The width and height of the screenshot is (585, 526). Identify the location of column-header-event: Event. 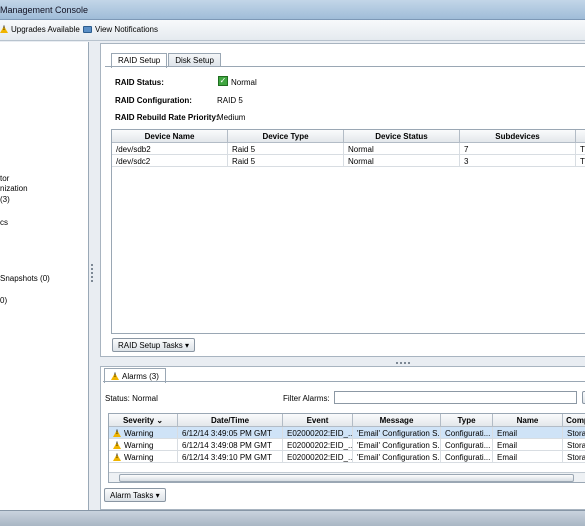
(318, 420).